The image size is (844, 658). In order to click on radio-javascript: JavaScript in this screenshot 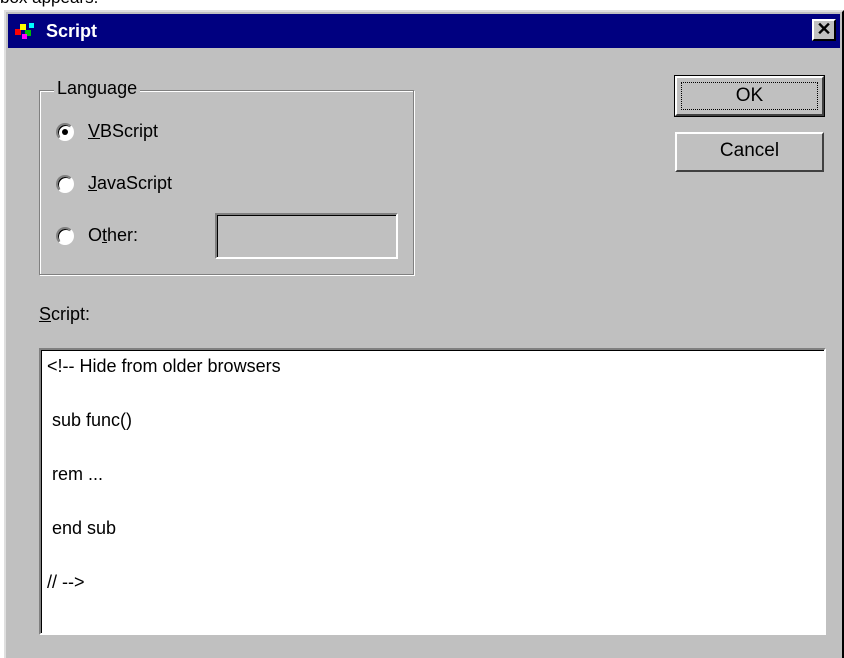, I will do `click(156, 185)`.